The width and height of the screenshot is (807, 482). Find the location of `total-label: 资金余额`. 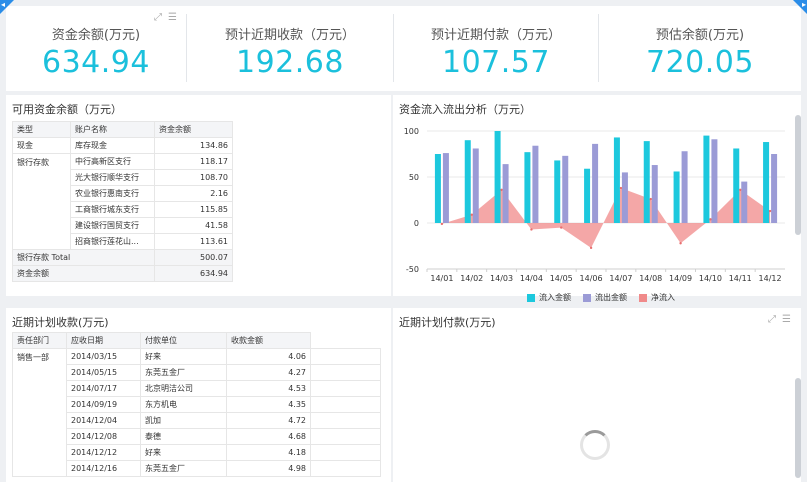

total-label: 资金余额 is located at coordinates (83, 273).